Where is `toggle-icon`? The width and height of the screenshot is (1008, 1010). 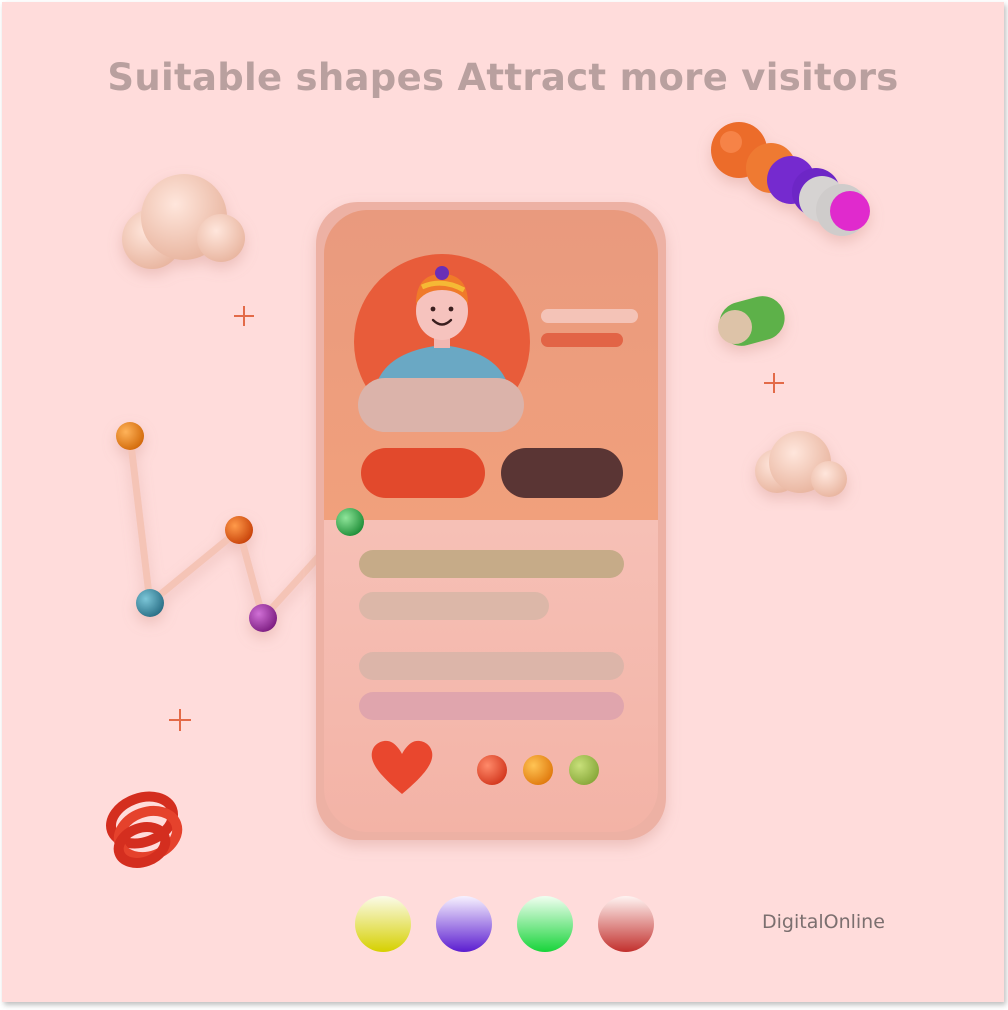 toggle-icon is located at coordinates (751, 321).